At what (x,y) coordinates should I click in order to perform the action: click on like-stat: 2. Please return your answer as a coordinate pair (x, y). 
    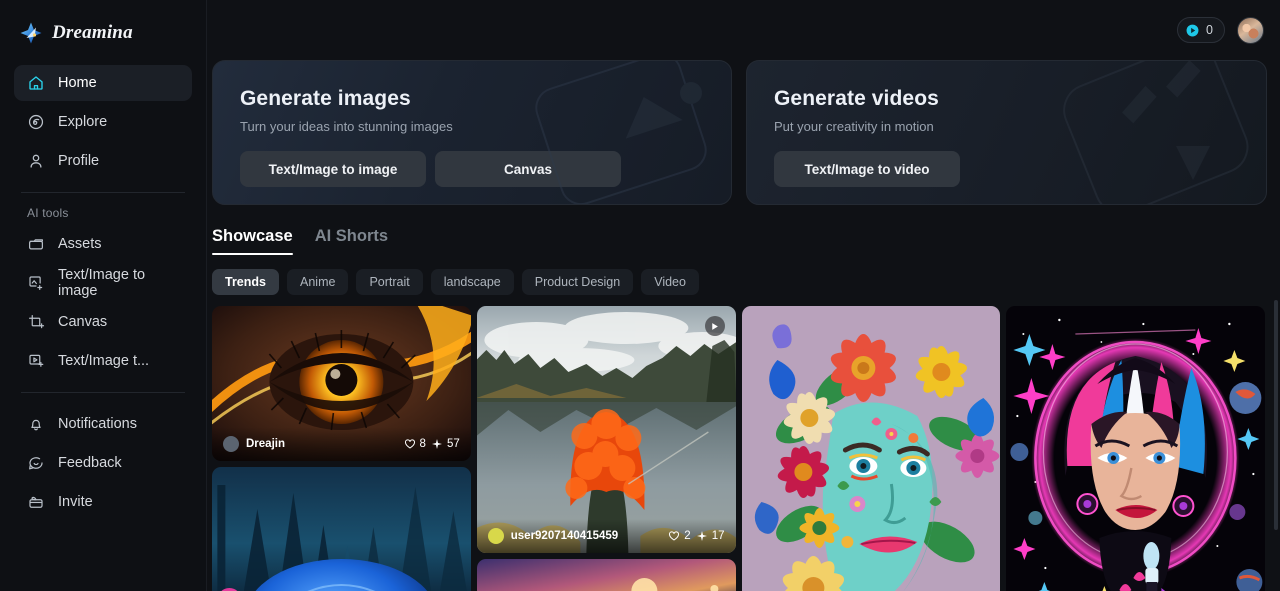
    Looking at the image, I should click on (679, 536).